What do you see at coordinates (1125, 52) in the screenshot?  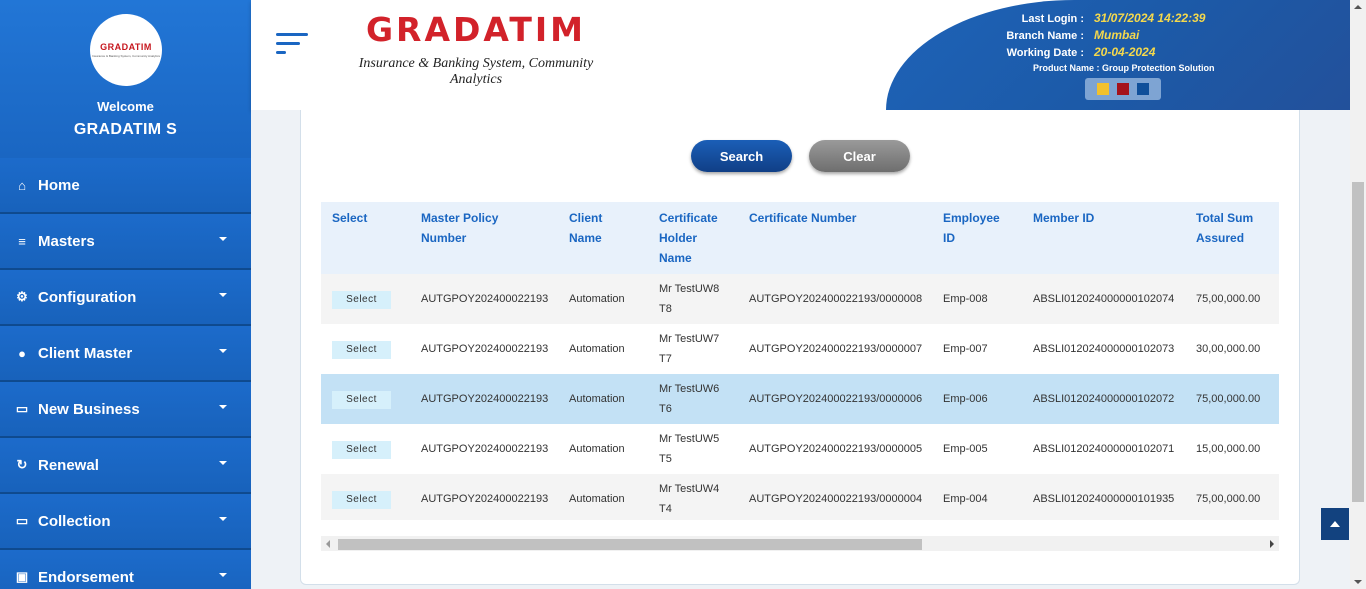 I see `working-date-value: 20-04-2024` at bounding box center [1125, 52].